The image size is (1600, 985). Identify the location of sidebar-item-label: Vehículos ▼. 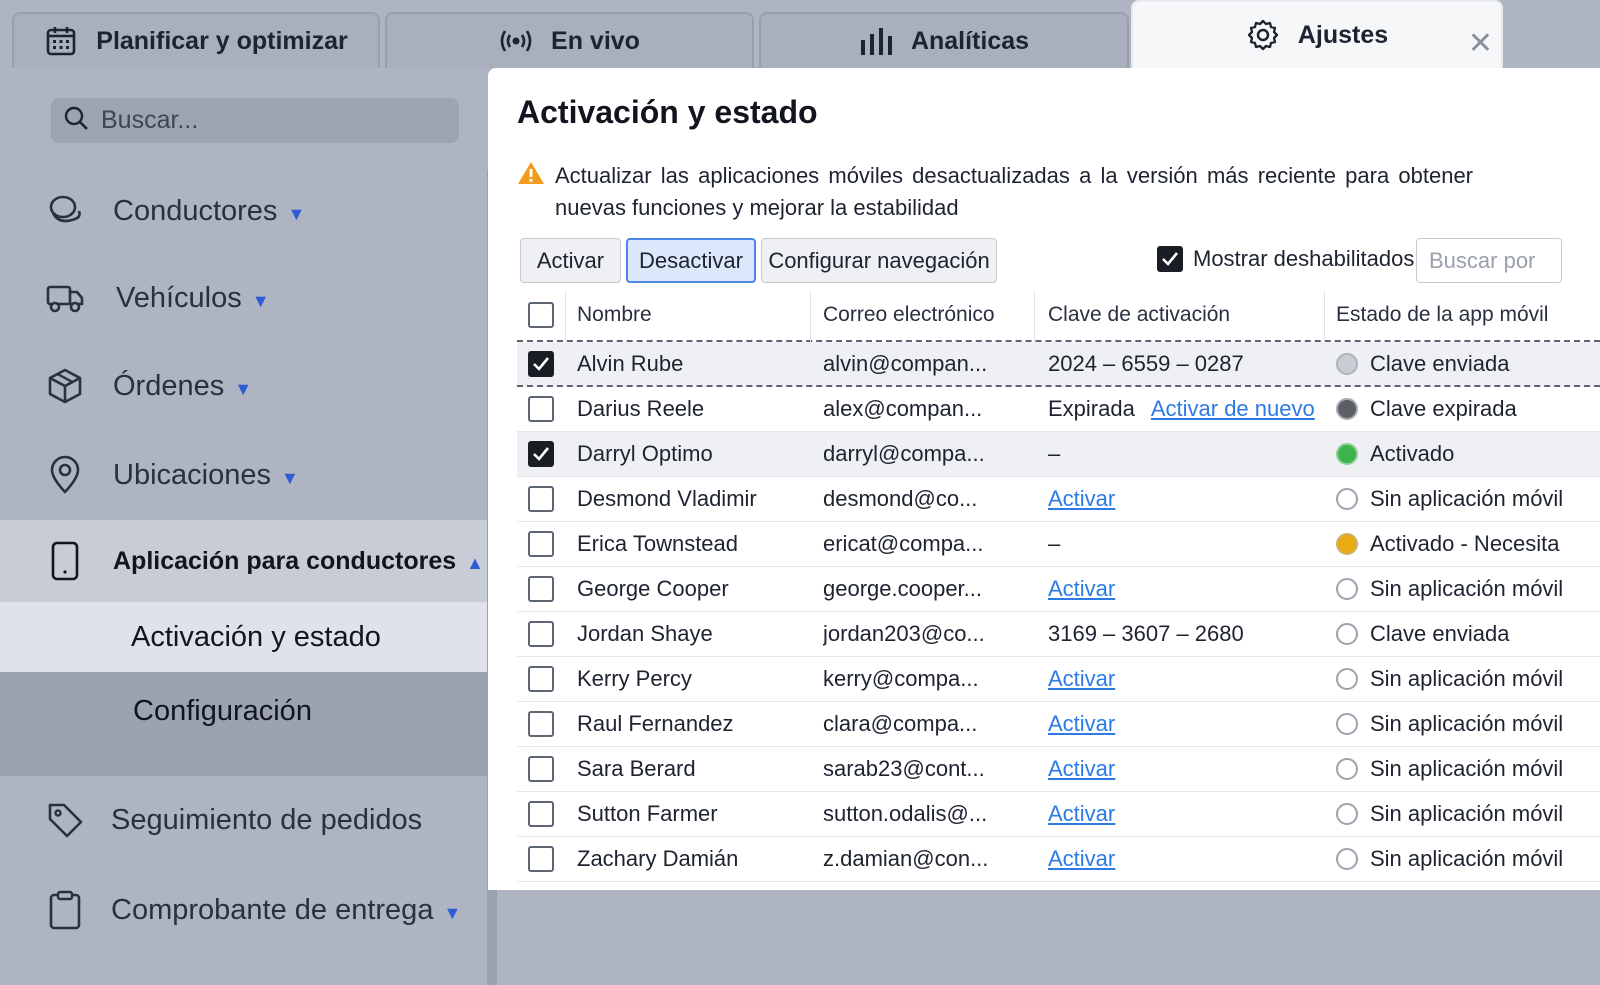
(193, 297).